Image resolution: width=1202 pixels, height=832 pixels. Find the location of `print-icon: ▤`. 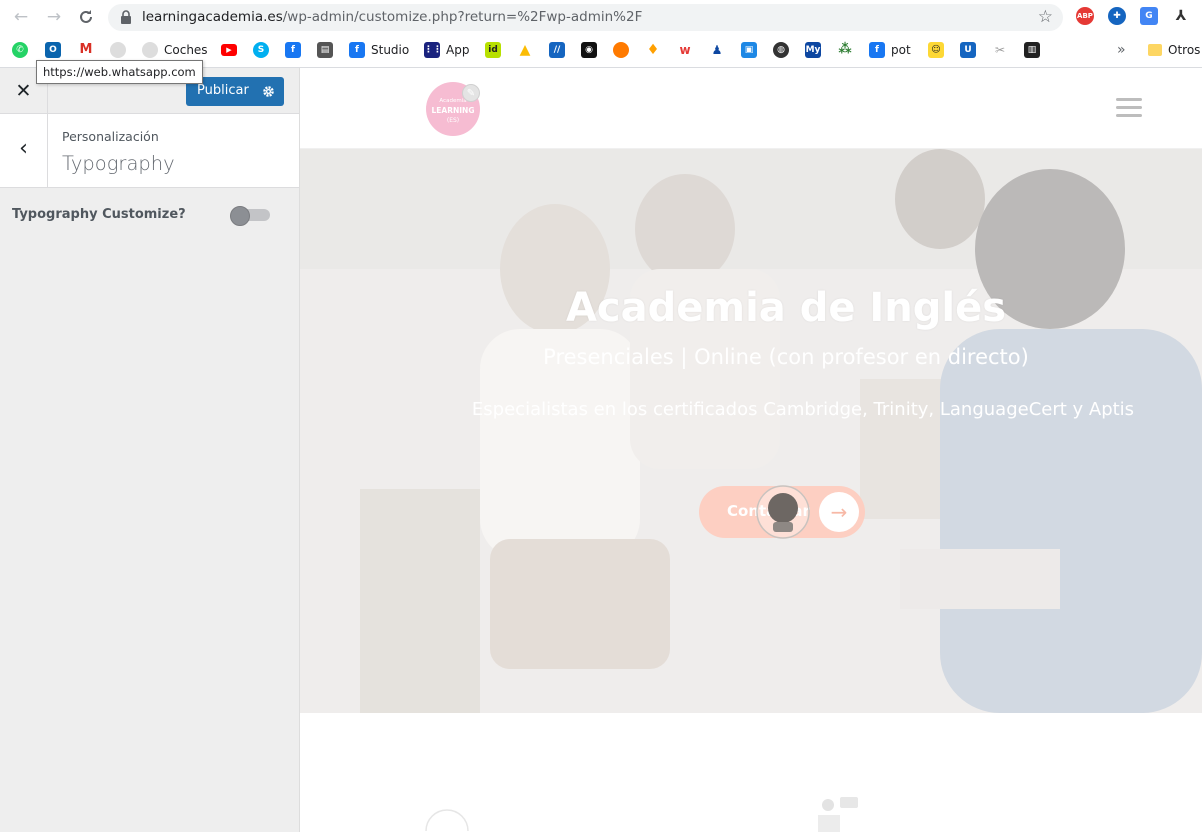

print-icon: ▤ is located at coordinates (325, 50).